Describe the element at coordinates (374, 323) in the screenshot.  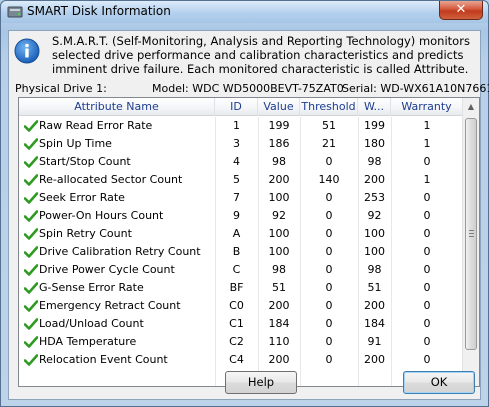
I see `cell-worst: 184` at that location.